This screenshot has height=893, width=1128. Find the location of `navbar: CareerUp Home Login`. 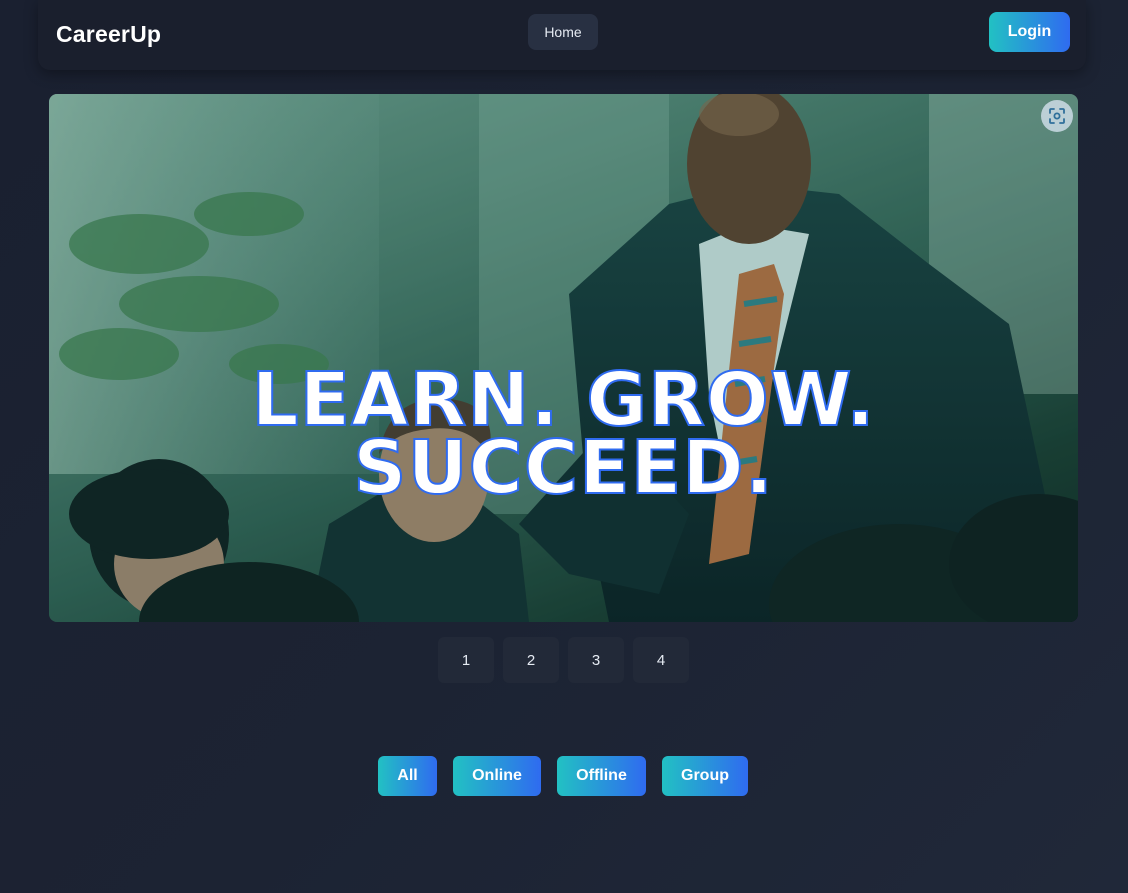

navbar: CareerUp Home Login is located at coordinates (562, 35).